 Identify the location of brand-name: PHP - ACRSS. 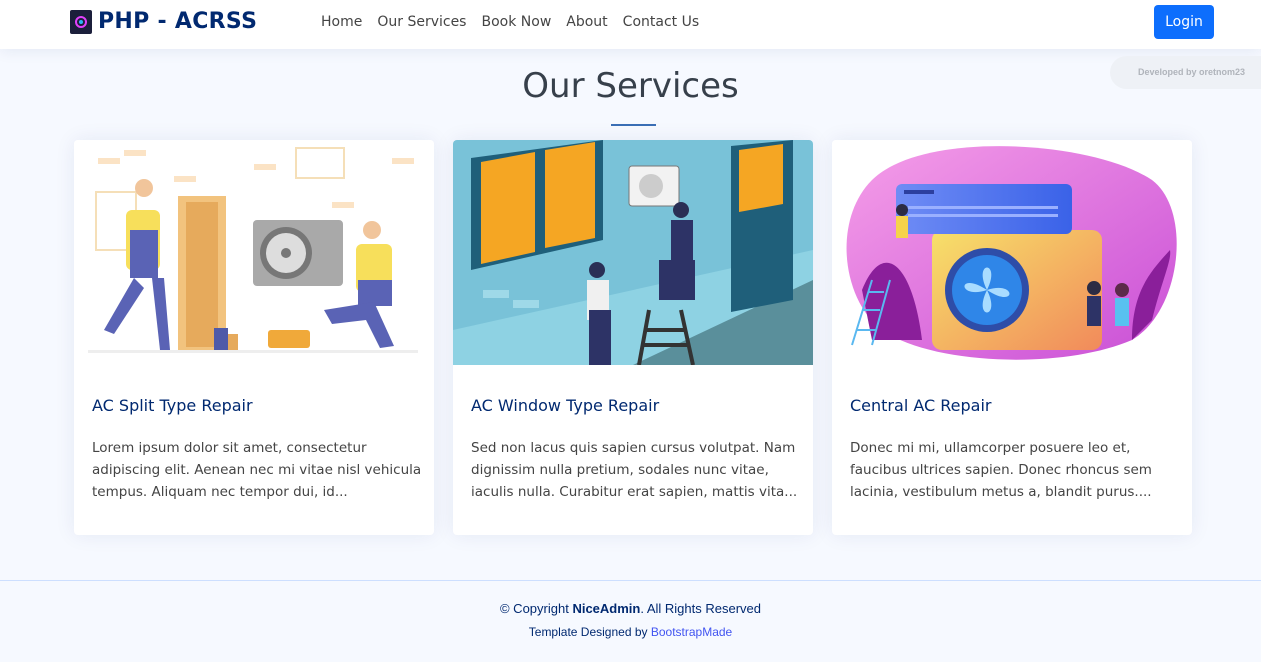
(178, 21).